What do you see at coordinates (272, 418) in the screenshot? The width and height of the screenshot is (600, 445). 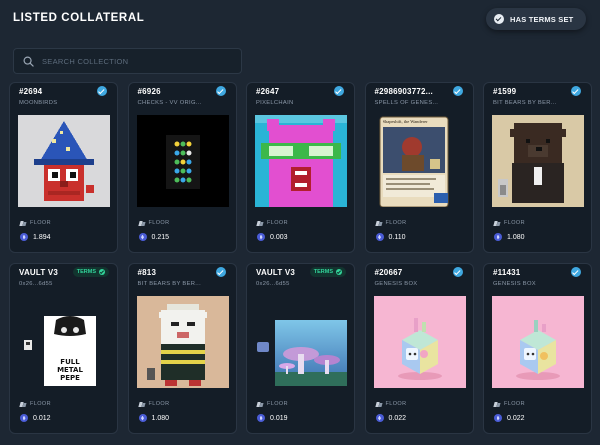 I see `floor-value: 0.019` at bounding box center [272, 418].